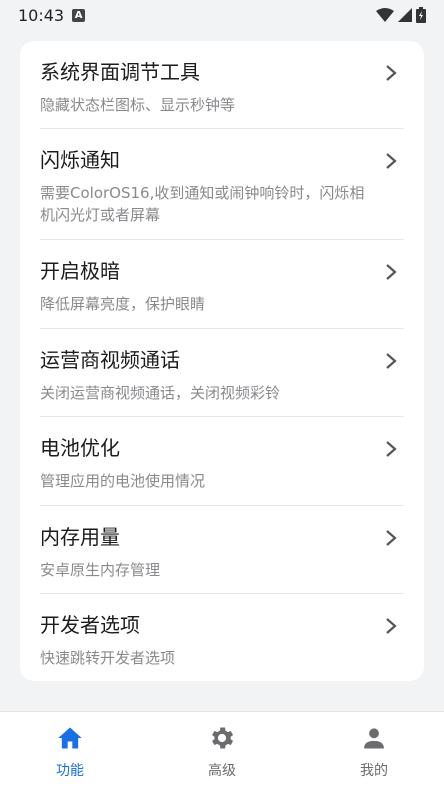  I want to click on person-icon, so click(374, 738).